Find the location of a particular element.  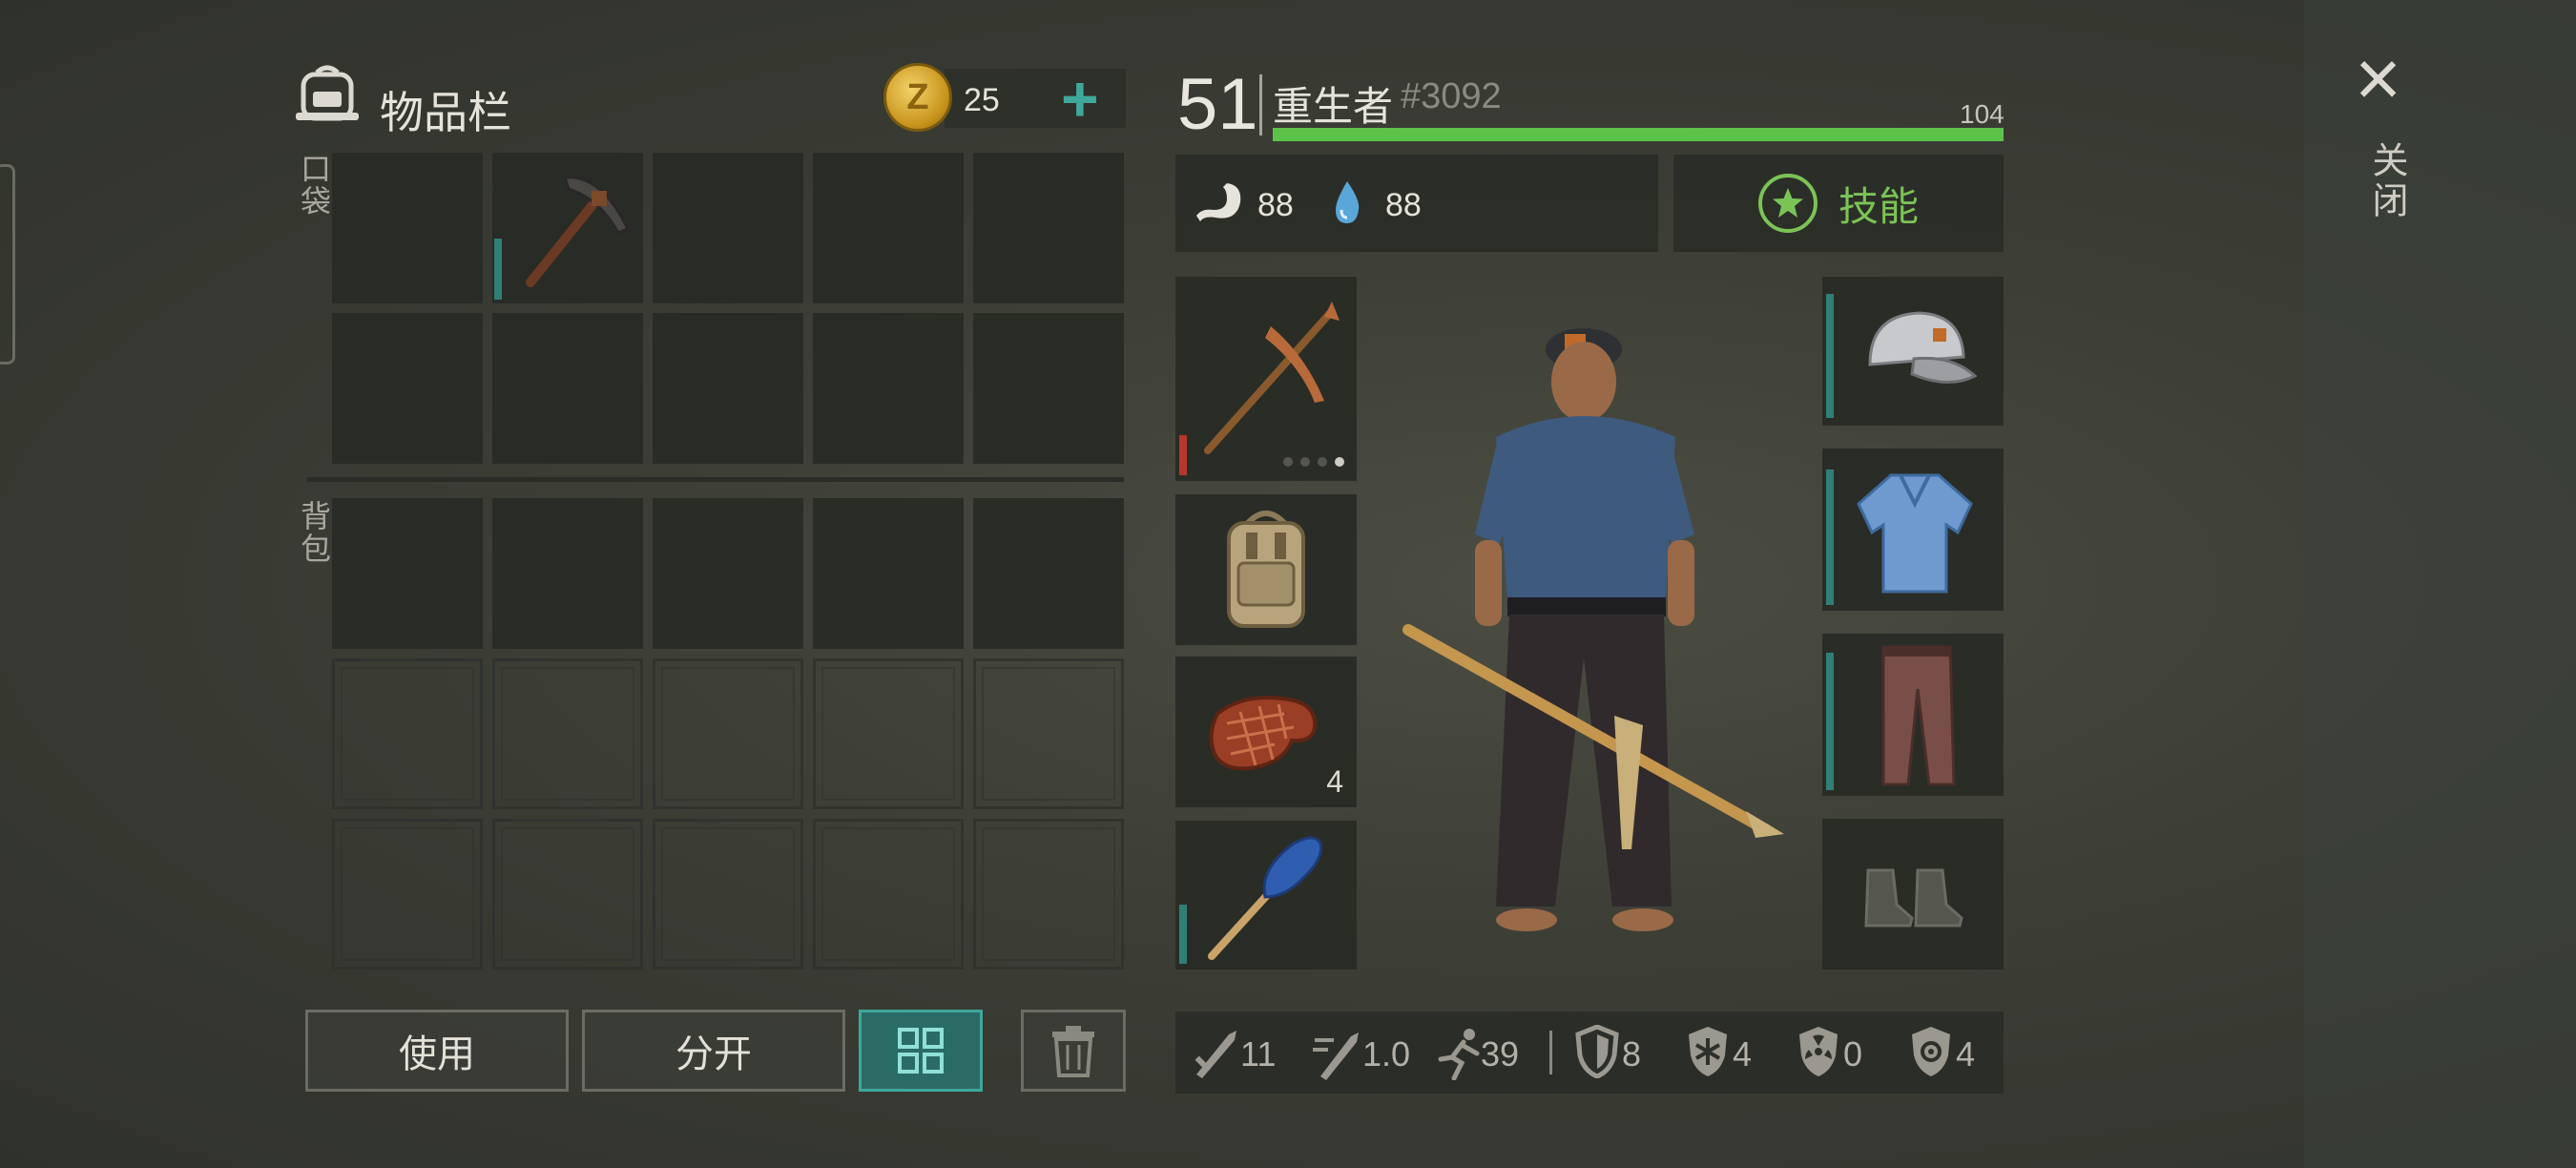

attack-speed-value: 1.0 is located at coordinates (1386, 1054).